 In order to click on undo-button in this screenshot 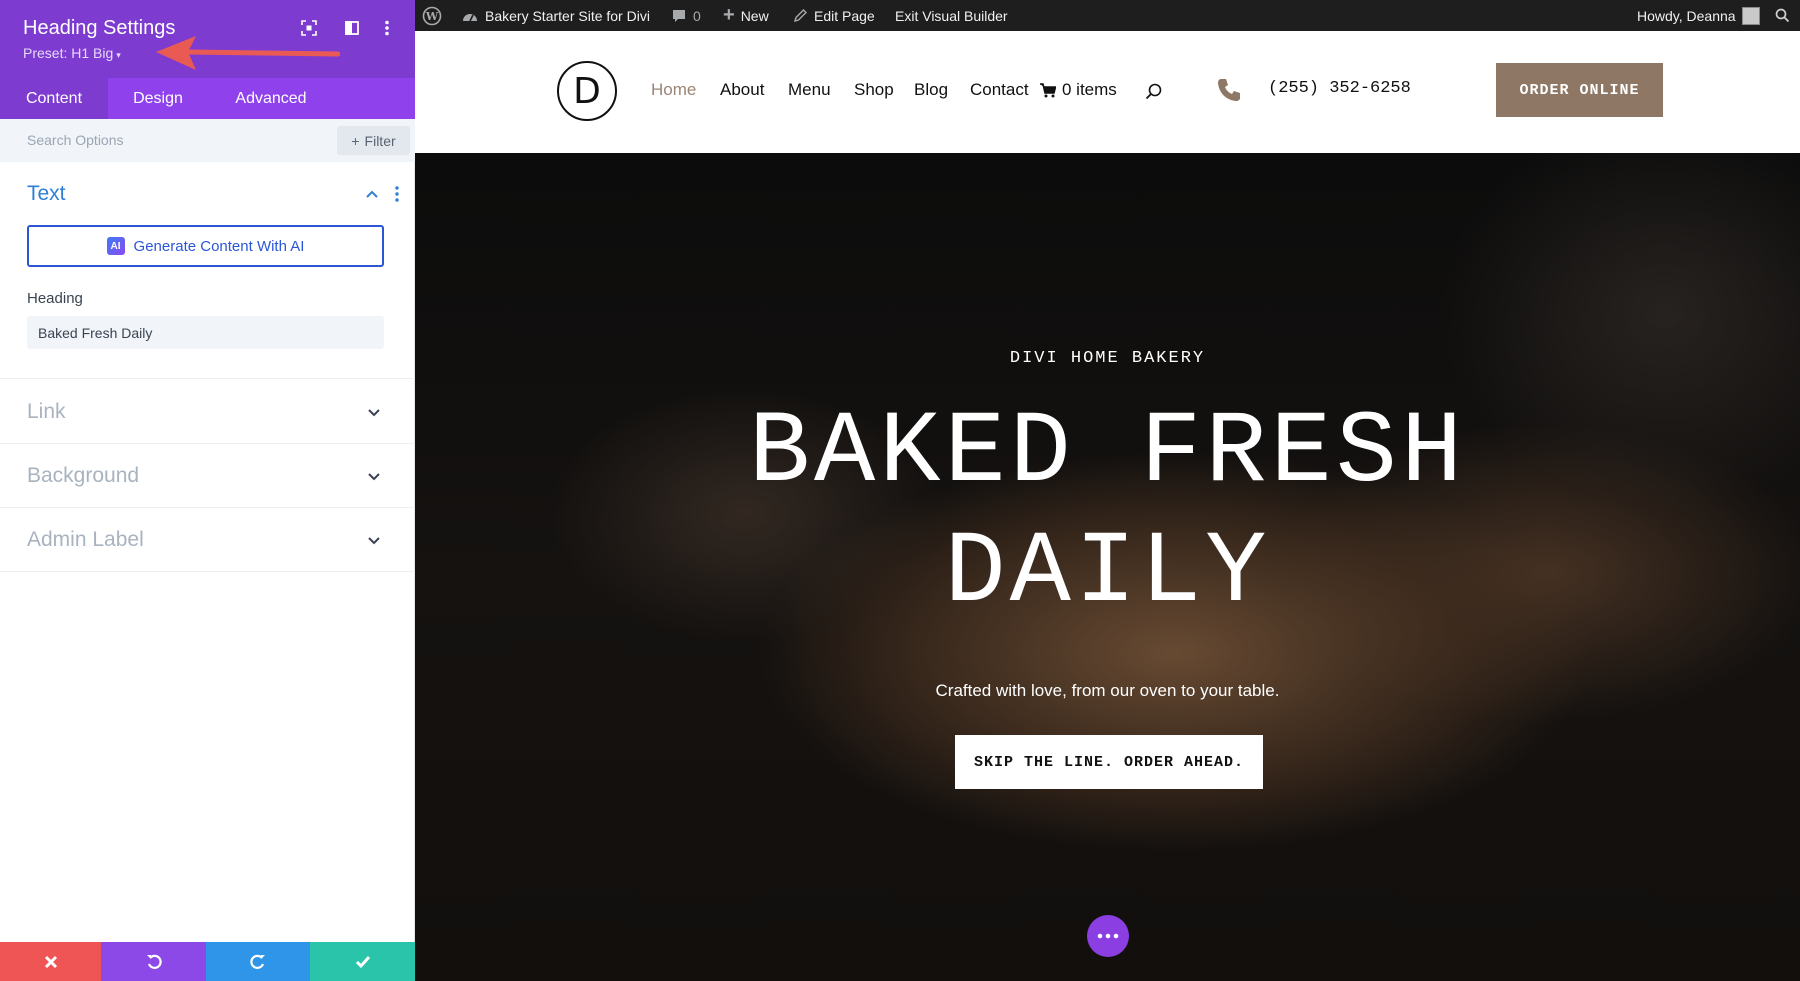, I will do `click(153, 961)`.